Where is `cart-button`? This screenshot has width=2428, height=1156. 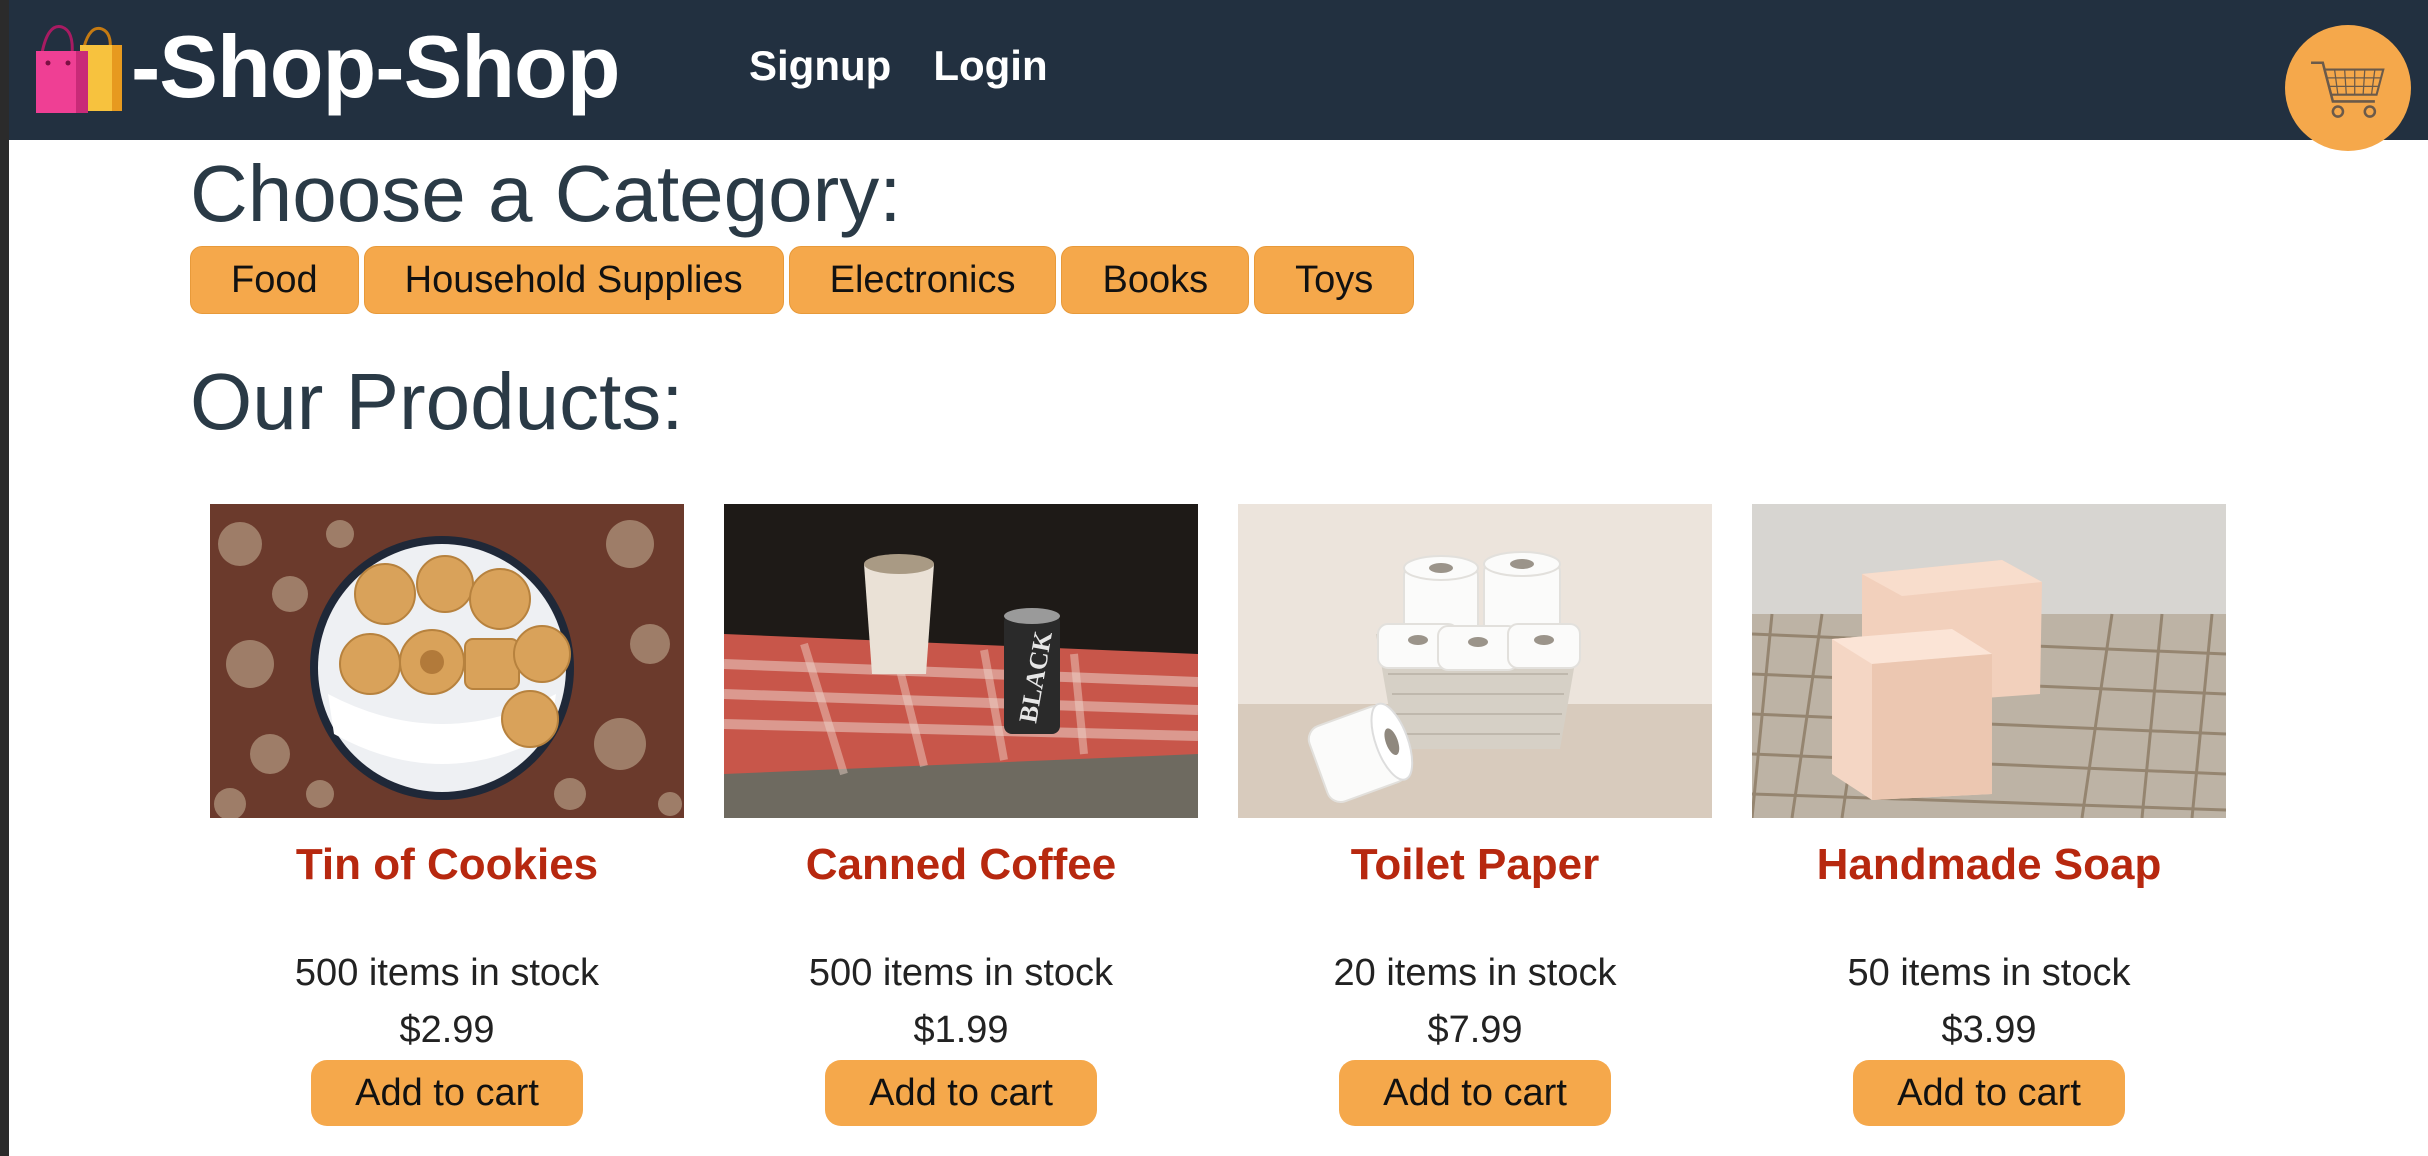
cart-button is located at coordinates (2348, 88).